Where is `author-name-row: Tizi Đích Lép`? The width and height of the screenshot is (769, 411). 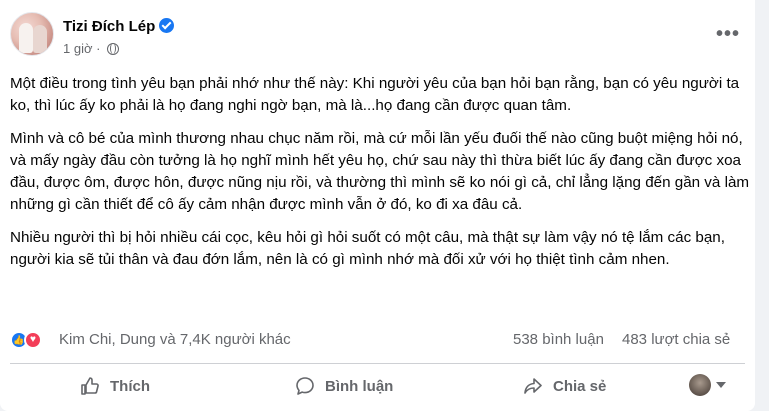 author-name-row: Tizi Đích Lép is located at coordinates (119, 26).